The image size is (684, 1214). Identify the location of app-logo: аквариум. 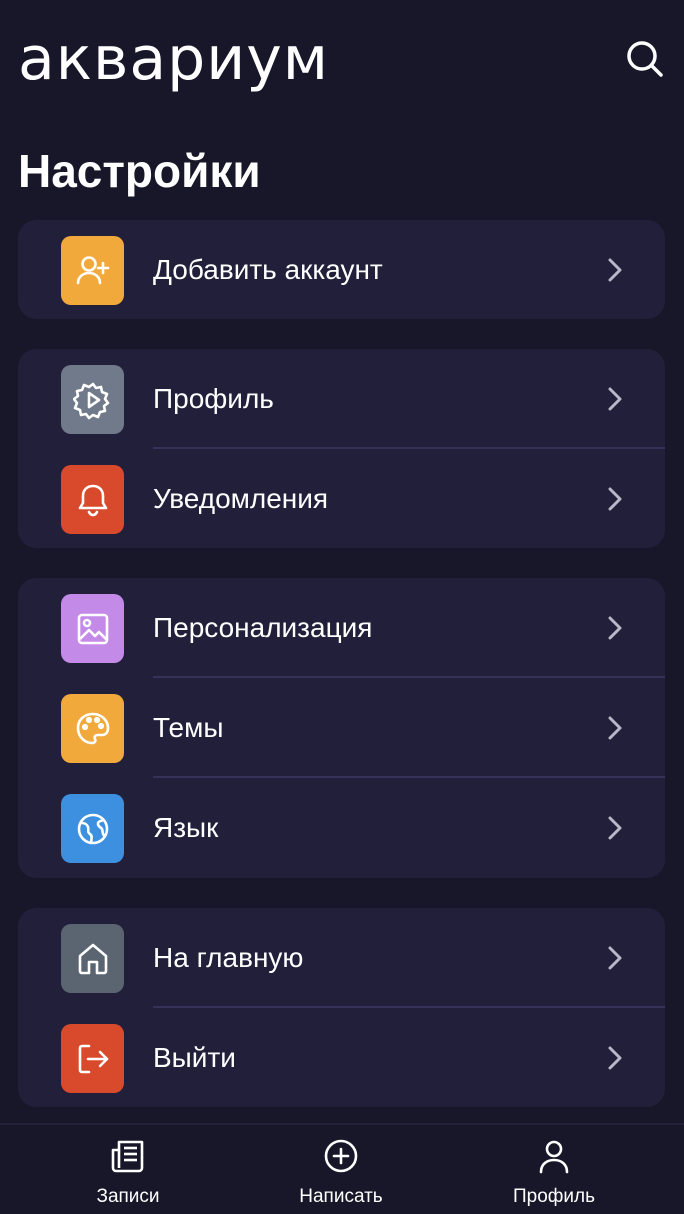
(173, 59).